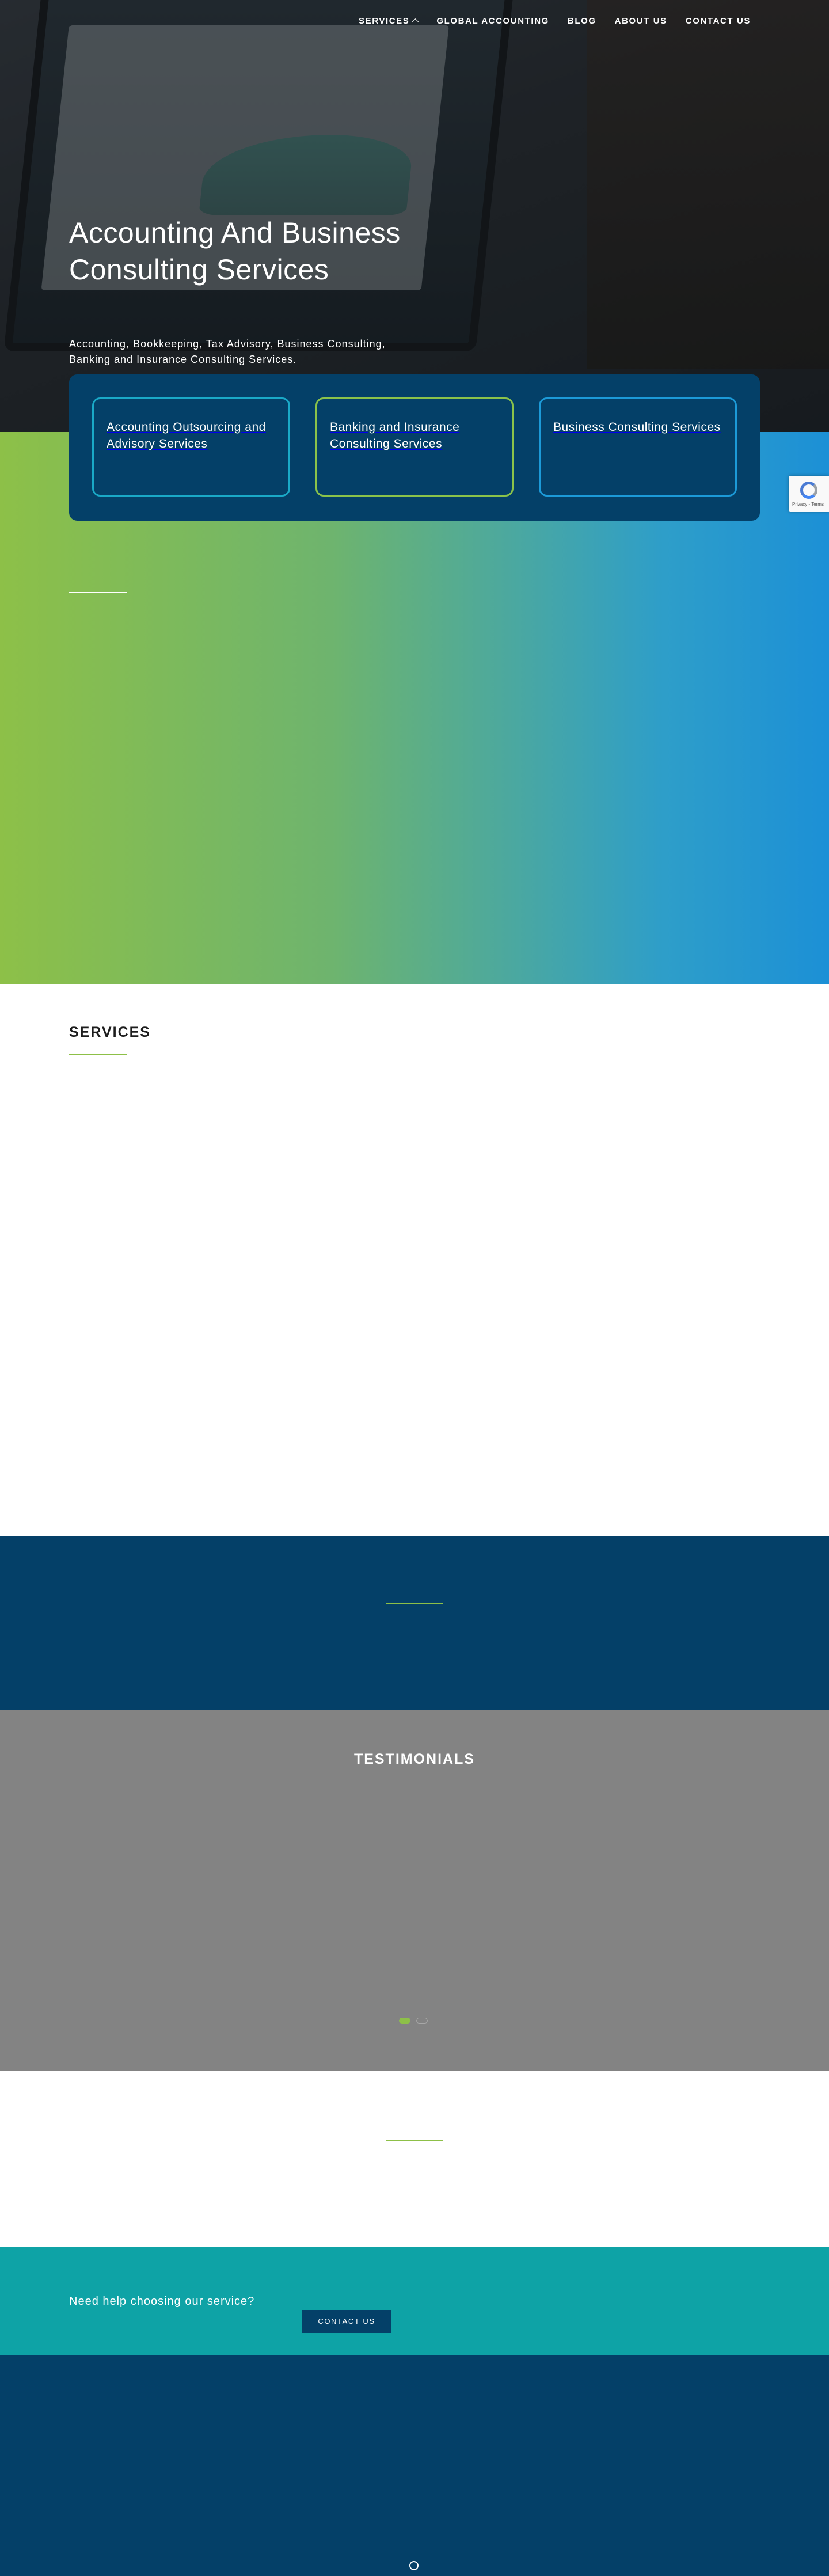  Describe the element at coordinates (414, 1603) in the screenshot. I see `navy-divider-line` at that location.